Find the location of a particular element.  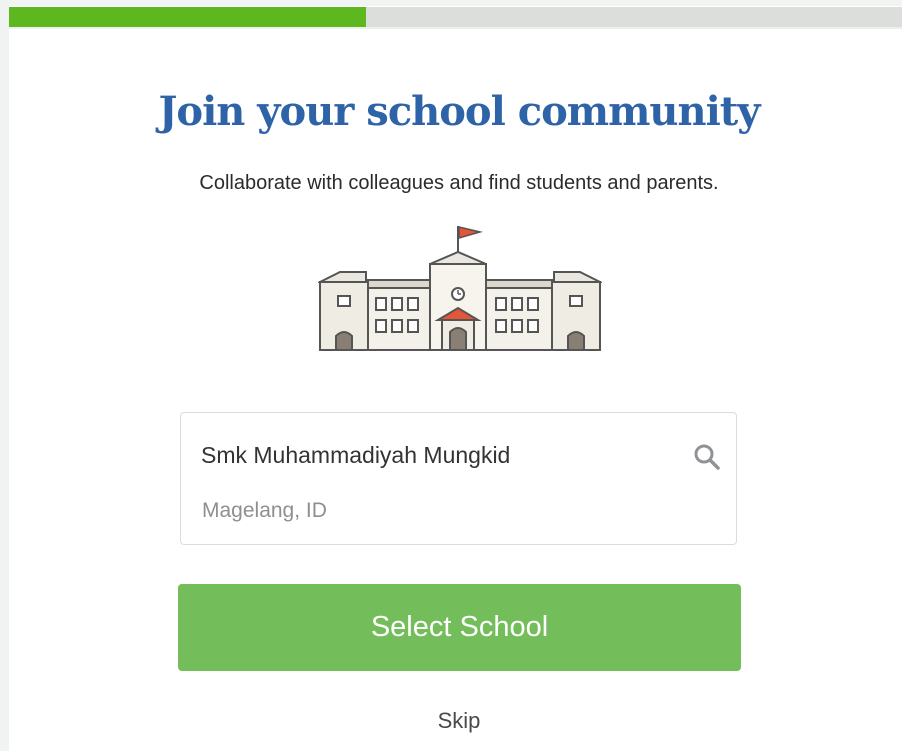

select-school-button: Select School is located at coordinates (459, 627).